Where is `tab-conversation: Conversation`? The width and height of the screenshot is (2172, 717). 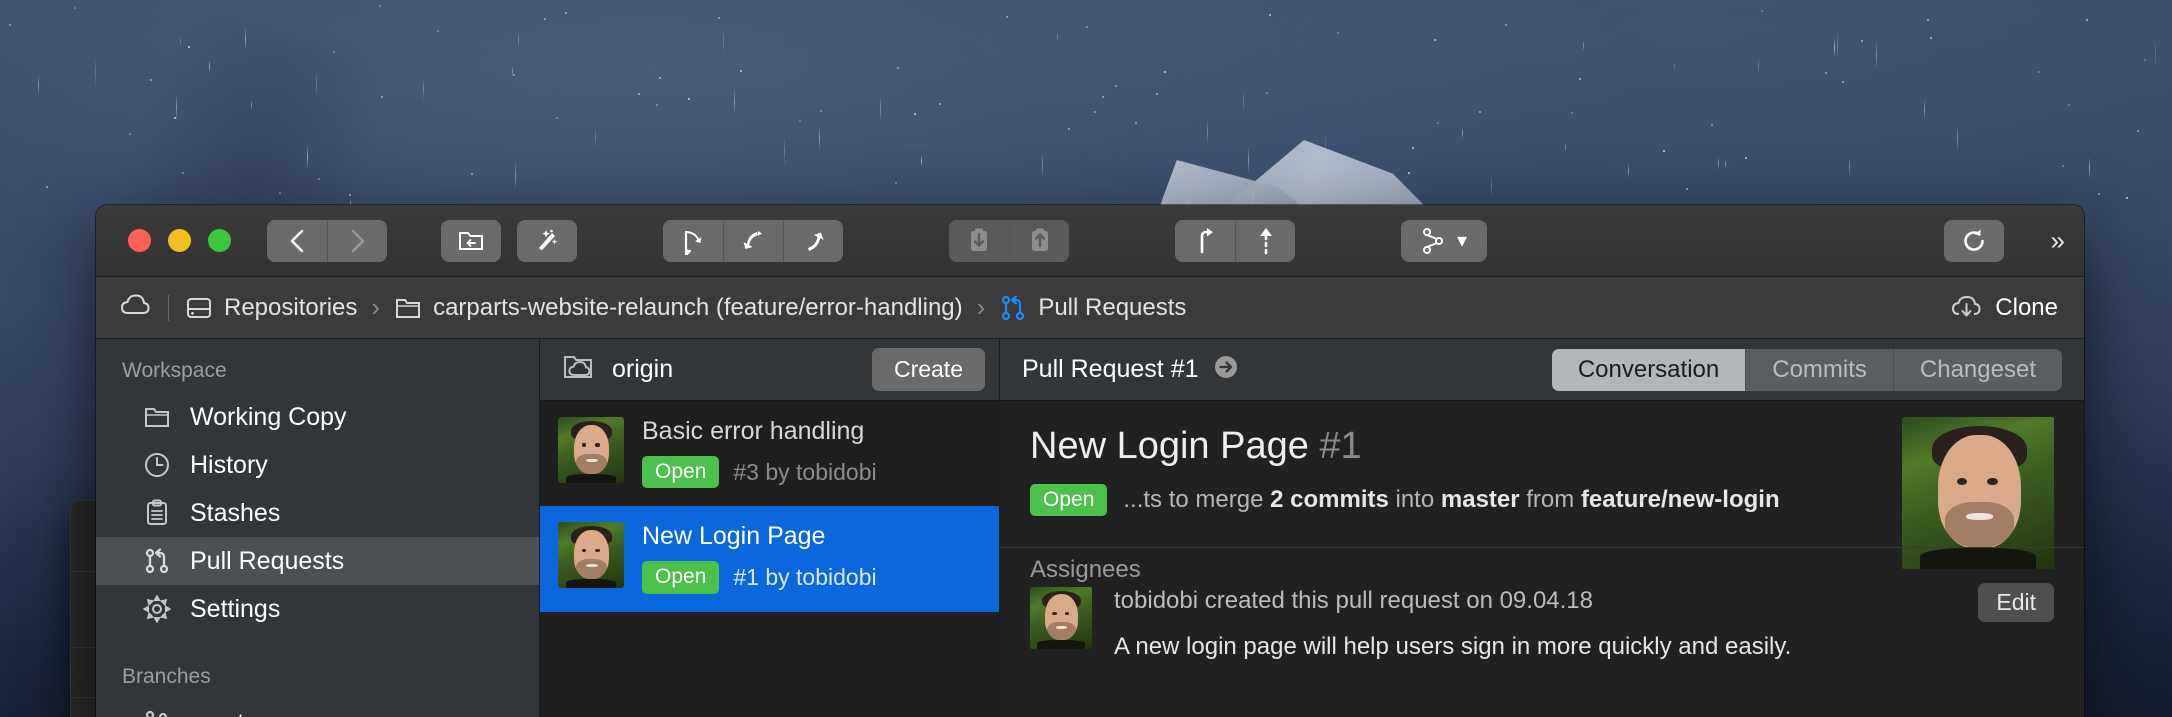 tab-conversation: Conversation is located at coordinates (1648, 369).